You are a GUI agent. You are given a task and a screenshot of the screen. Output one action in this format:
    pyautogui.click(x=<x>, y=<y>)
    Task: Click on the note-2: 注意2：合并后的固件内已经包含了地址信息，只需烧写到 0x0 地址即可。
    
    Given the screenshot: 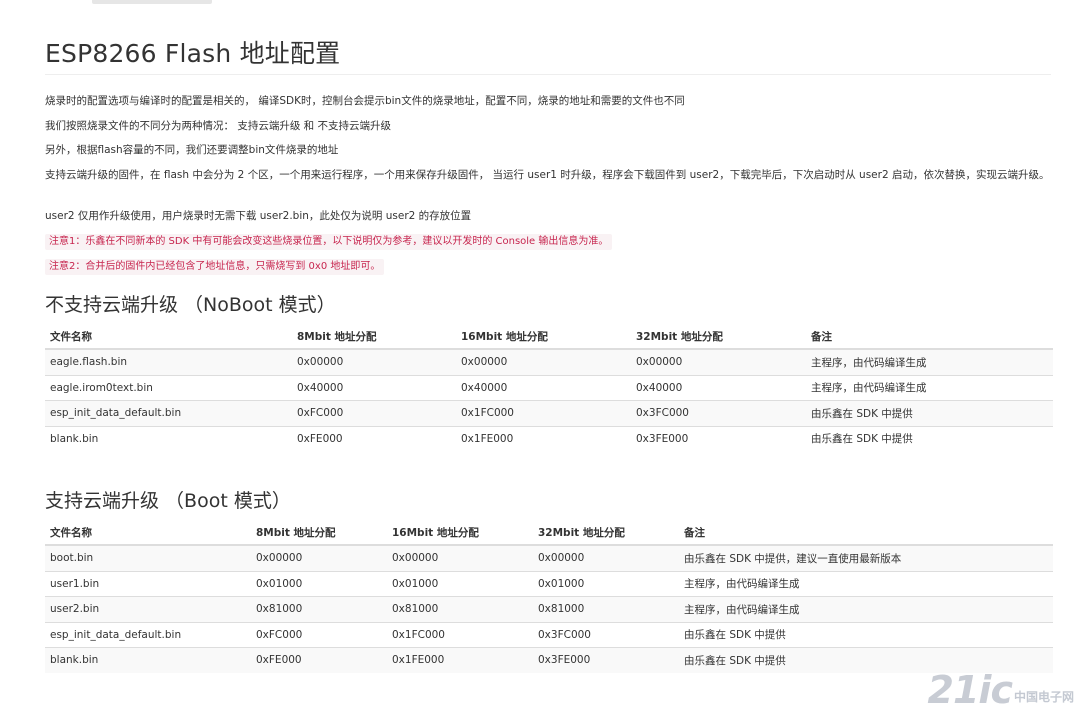 What is the action you would take?
    pyautogui.click(x=215, y=267)
    